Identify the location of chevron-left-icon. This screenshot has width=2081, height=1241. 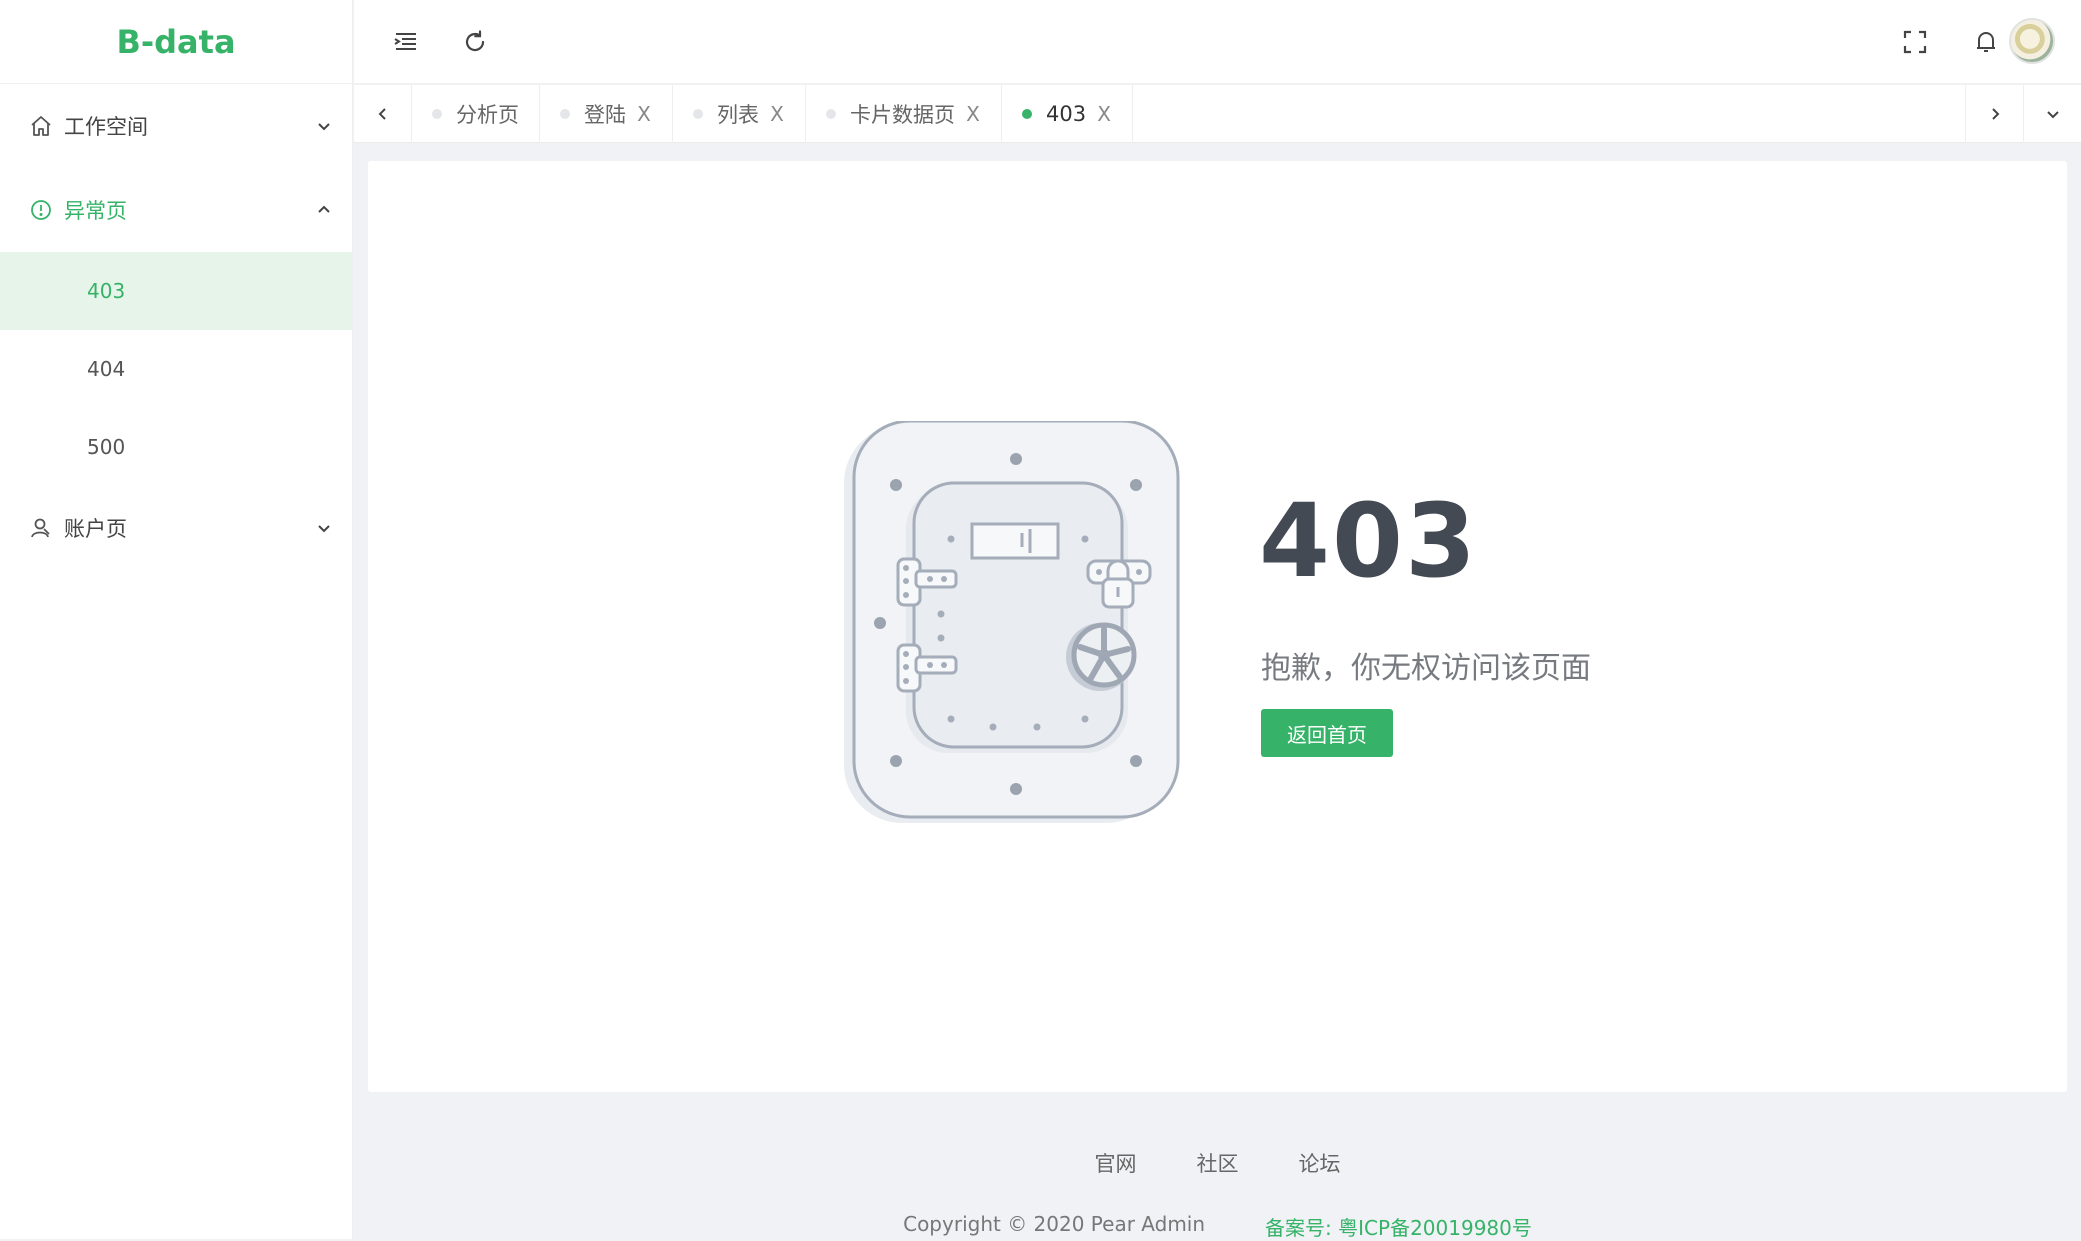
(382, 114).